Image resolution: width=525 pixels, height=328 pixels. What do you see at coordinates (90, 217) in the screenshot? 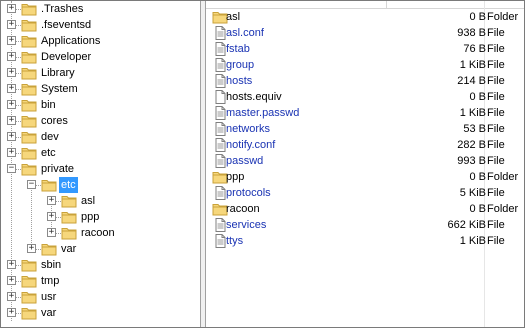
I see `tree-item-label: ppp` at bounding box center [90, 217].